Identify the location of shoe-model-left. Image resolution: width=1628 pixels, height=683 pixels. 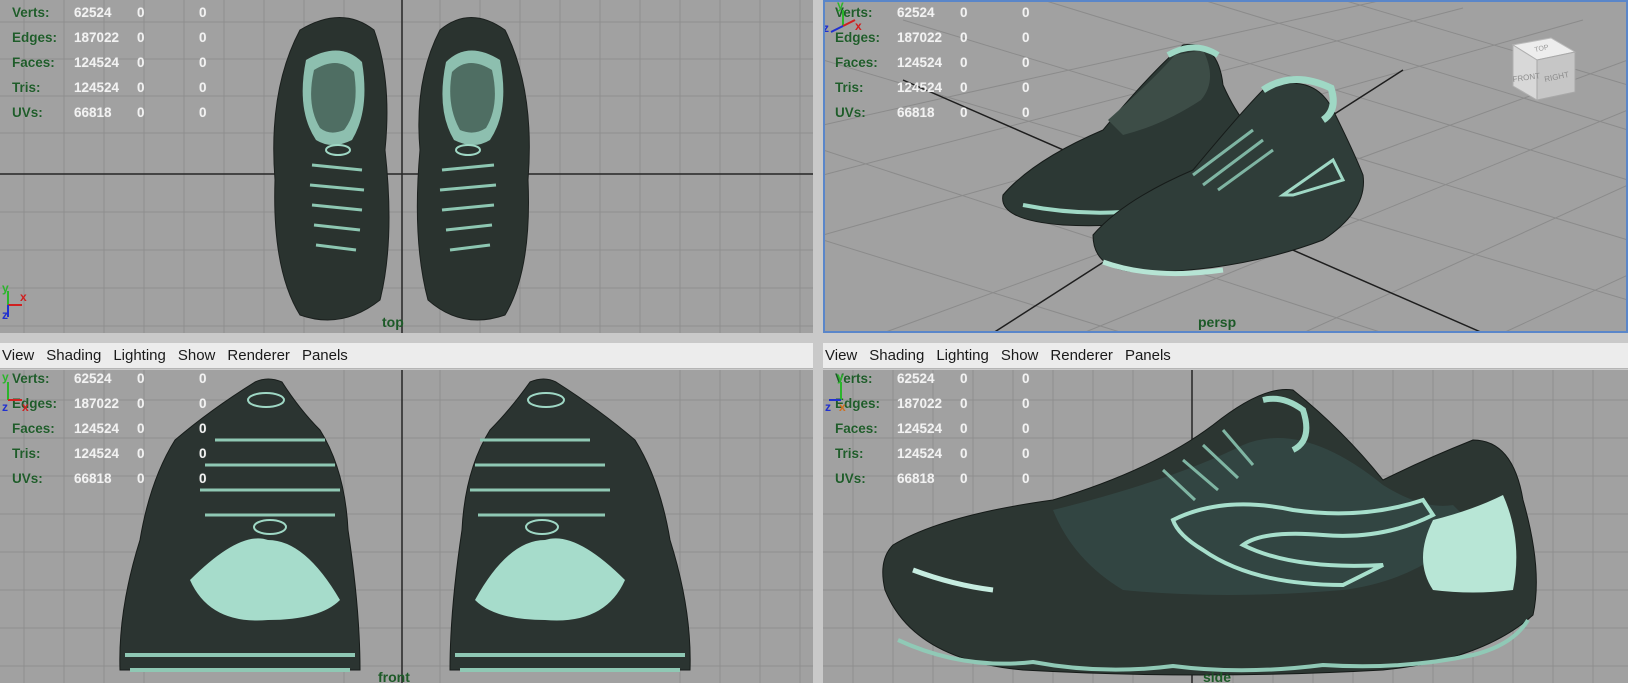
(331, 169).